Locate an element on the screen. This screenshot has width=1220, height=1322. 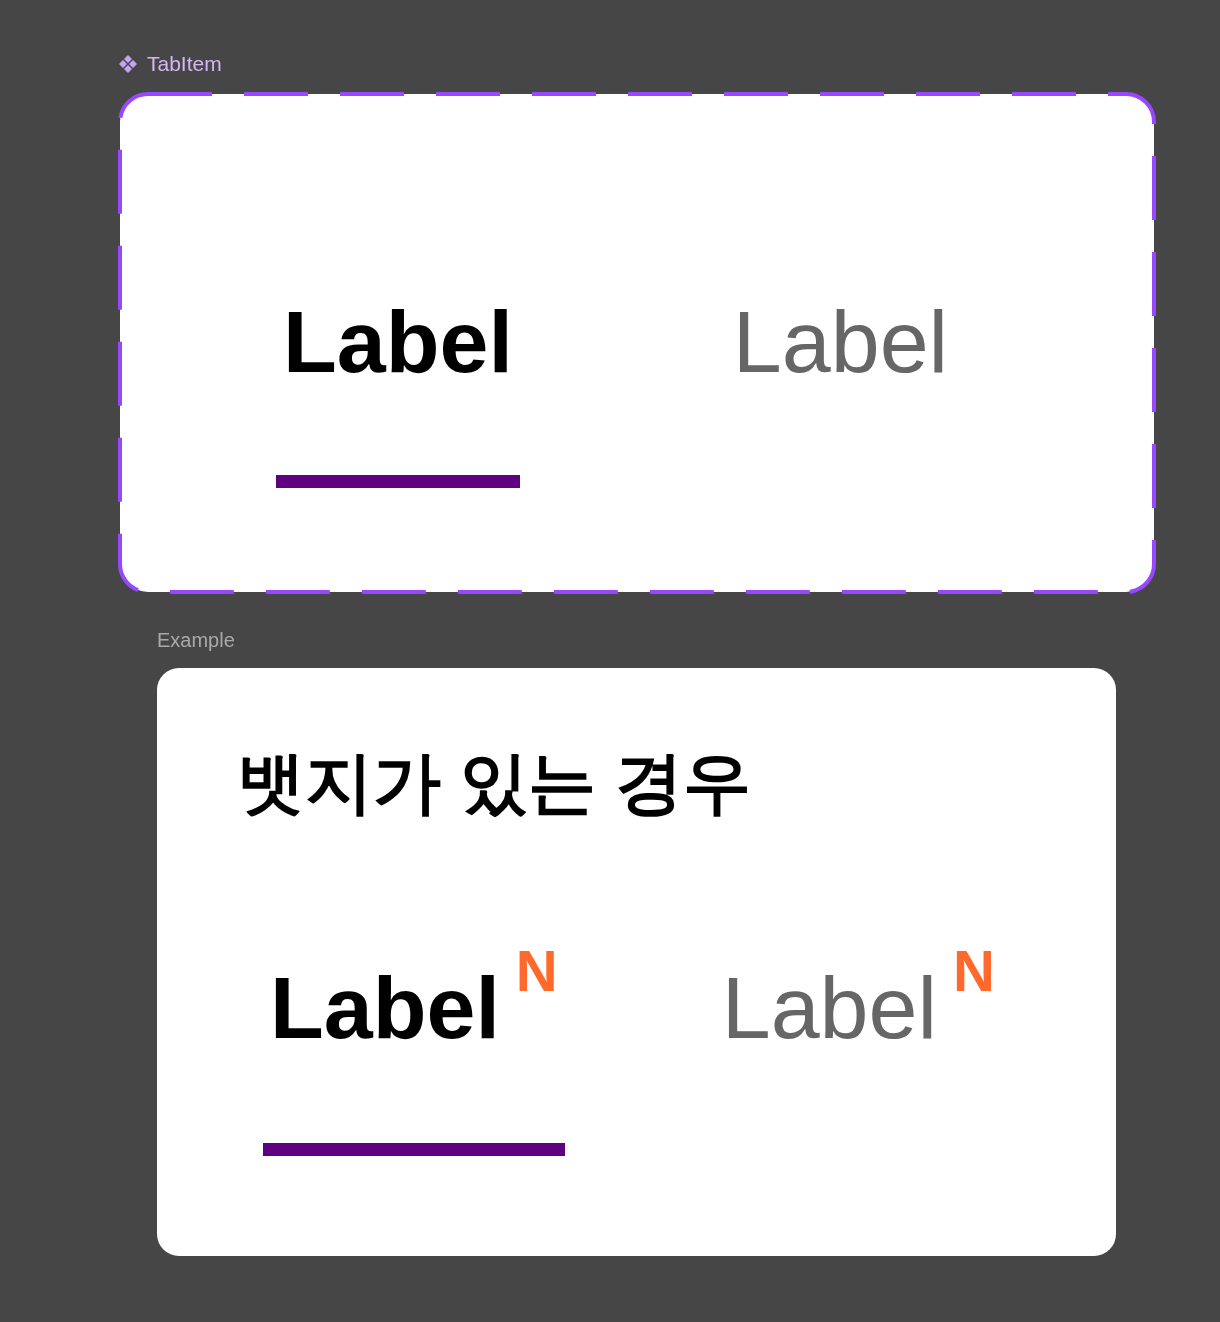
component-name: TabItem is located at coordinates (184, 64).